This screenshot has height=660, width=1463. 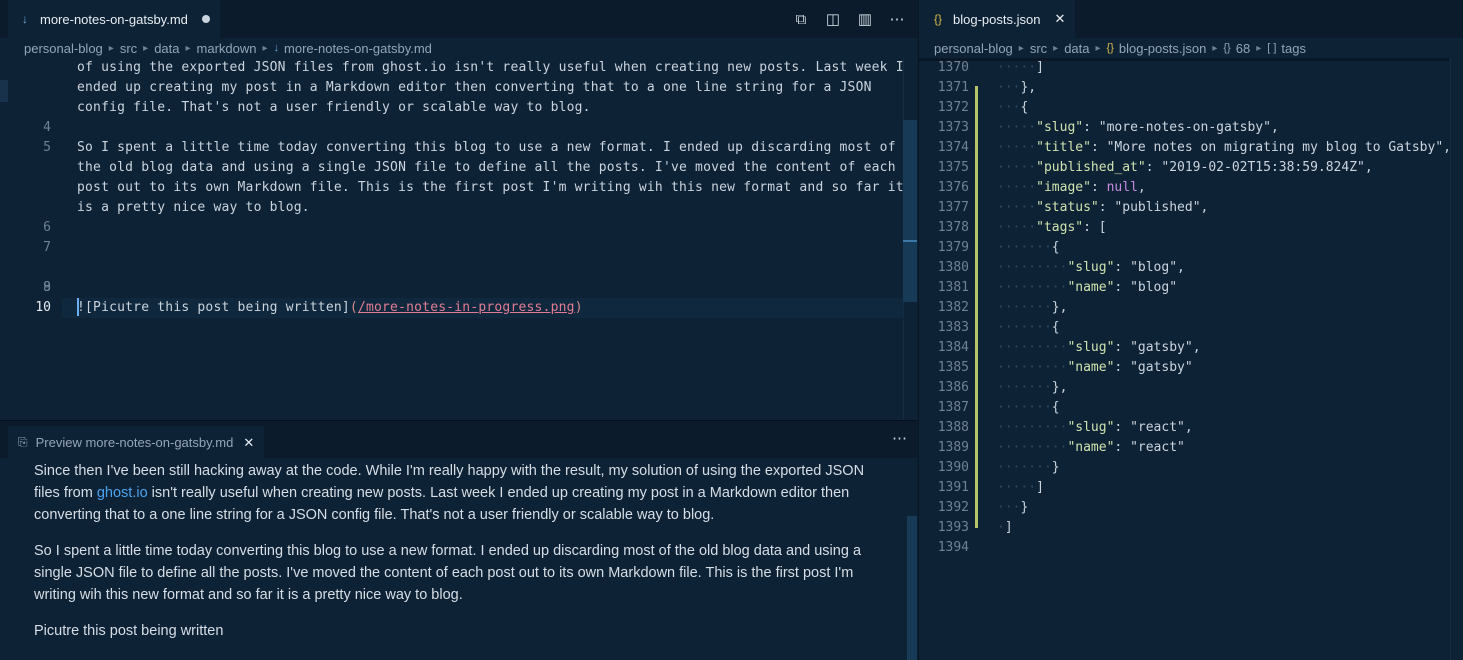 I want to click on json-line: 1390 ·······}, so click(x=1184, y=468).